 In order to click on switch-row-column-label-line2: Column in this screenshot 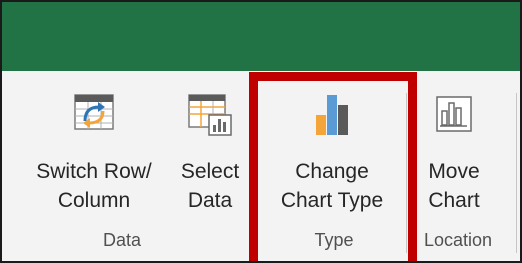, I will do `click(94, 200)`.